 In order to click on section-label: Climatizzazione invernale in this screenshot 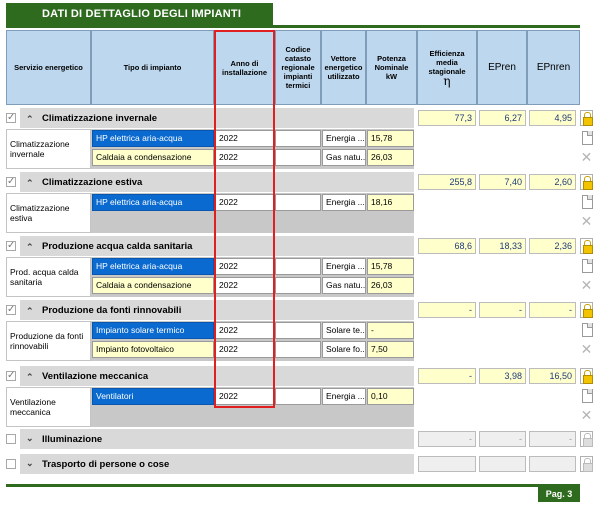, I will do `click(100, 118)`.